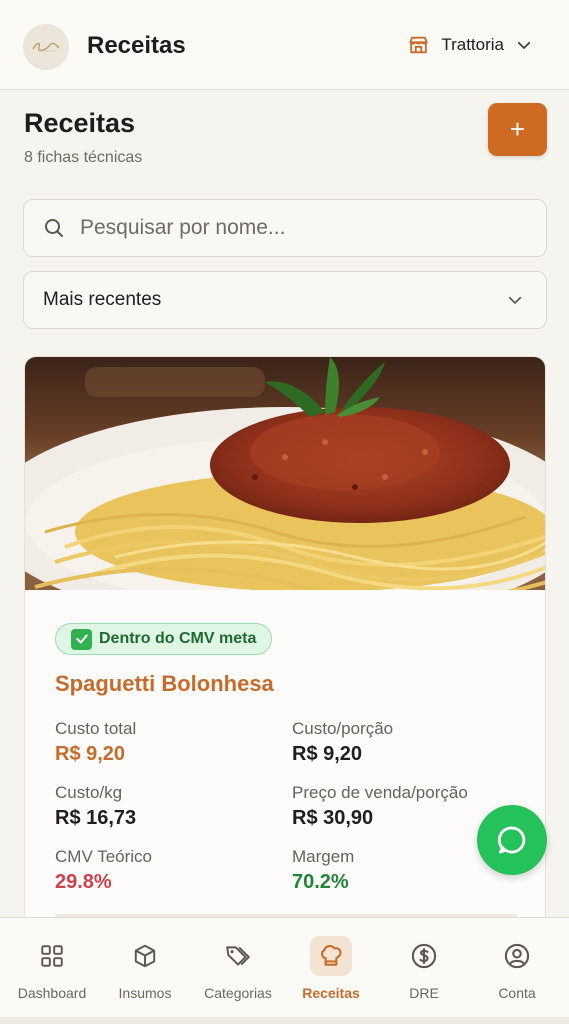 The image size is (569, 1024). I want to click on box-icon, so click(145, 956).